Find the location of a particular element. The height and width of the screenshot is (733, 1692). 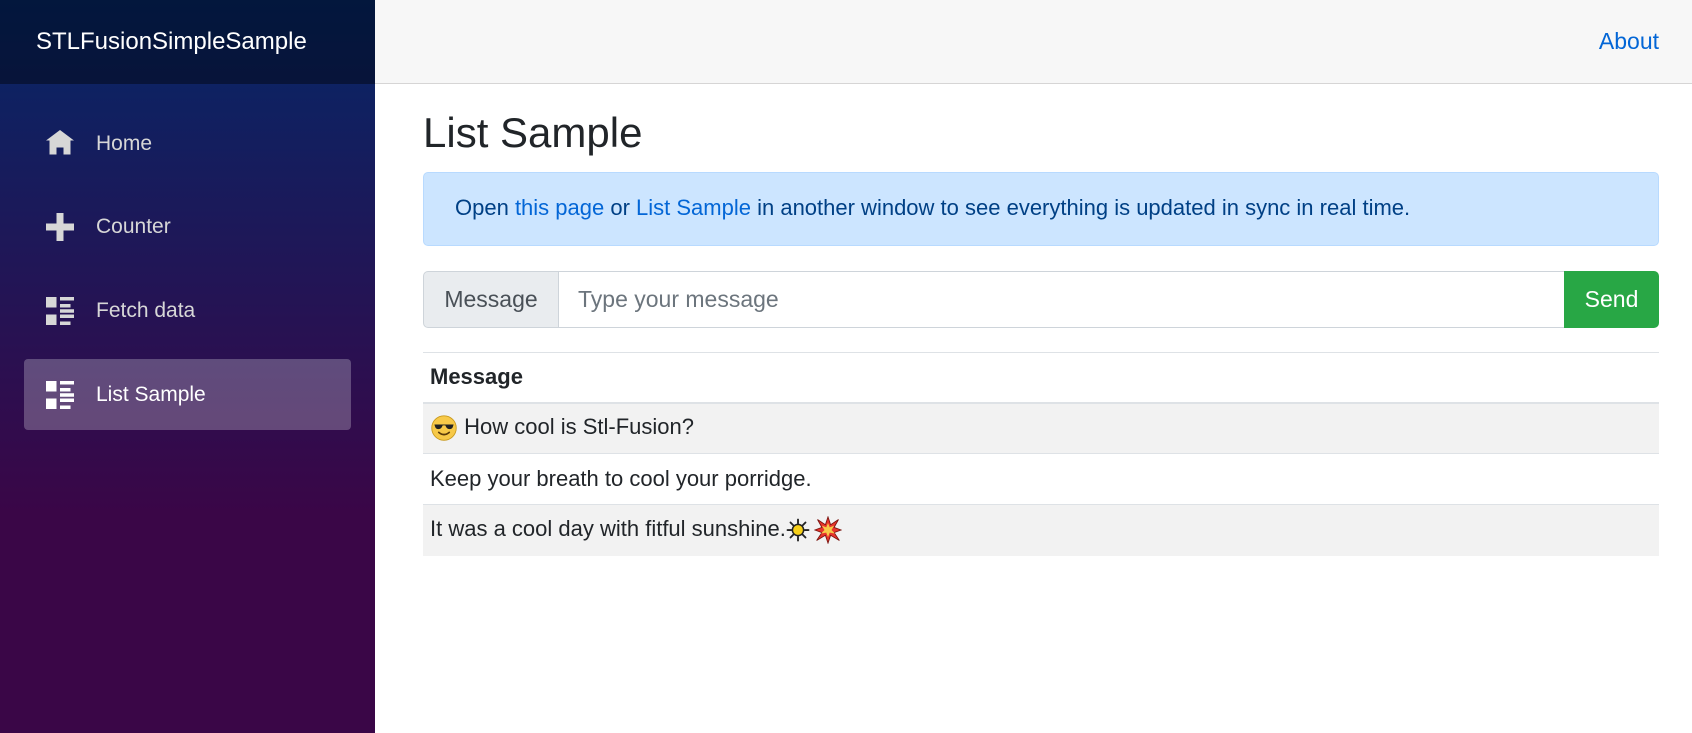

message-text: Keep your breath to cool your porridge. is located at coordinates (621, 478).